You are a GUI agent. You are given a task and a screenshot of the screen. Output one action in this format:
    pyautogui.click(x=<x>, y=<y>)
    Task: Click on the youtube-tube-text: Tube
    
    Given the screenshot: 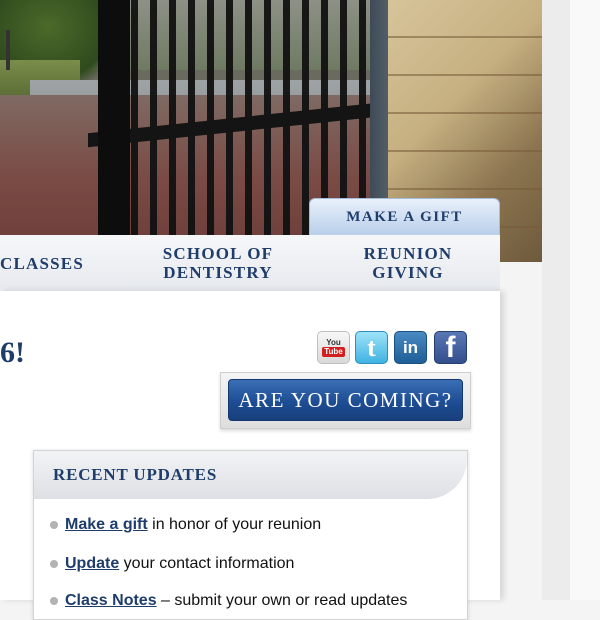 What is the action you would take?
    pyautogui.click(x=333, y=352)
    